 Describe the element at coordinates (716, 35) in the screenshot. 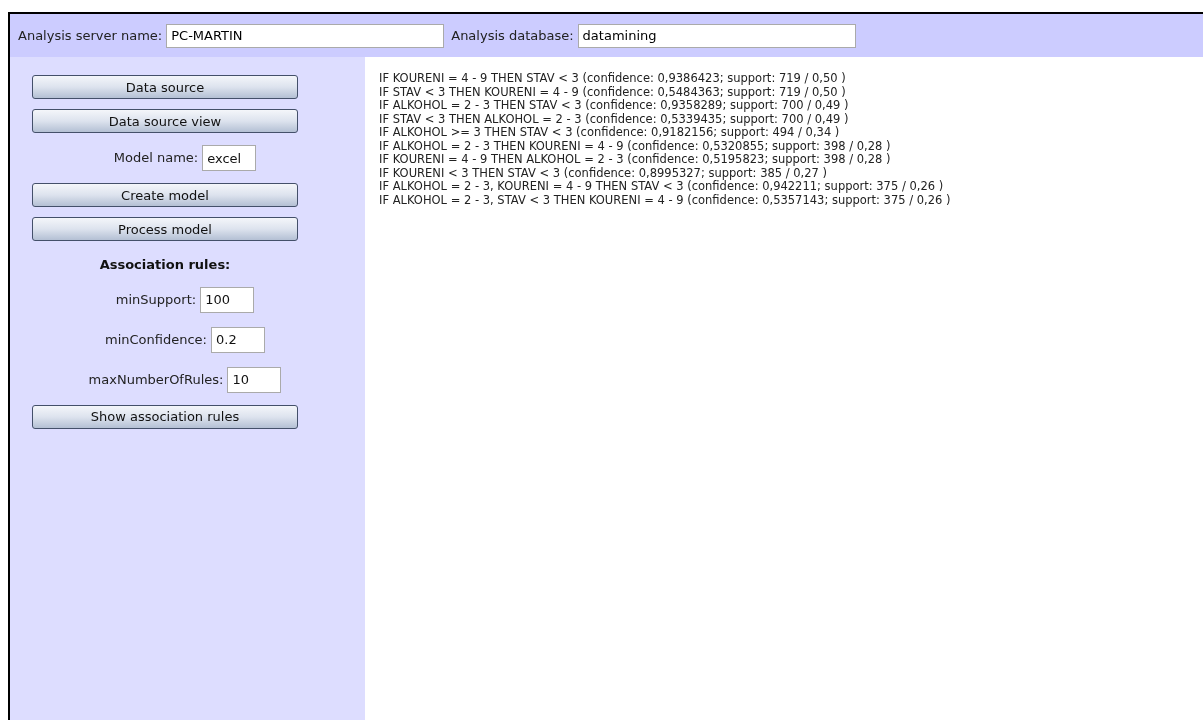

I see `input-field: datamining` at that location.